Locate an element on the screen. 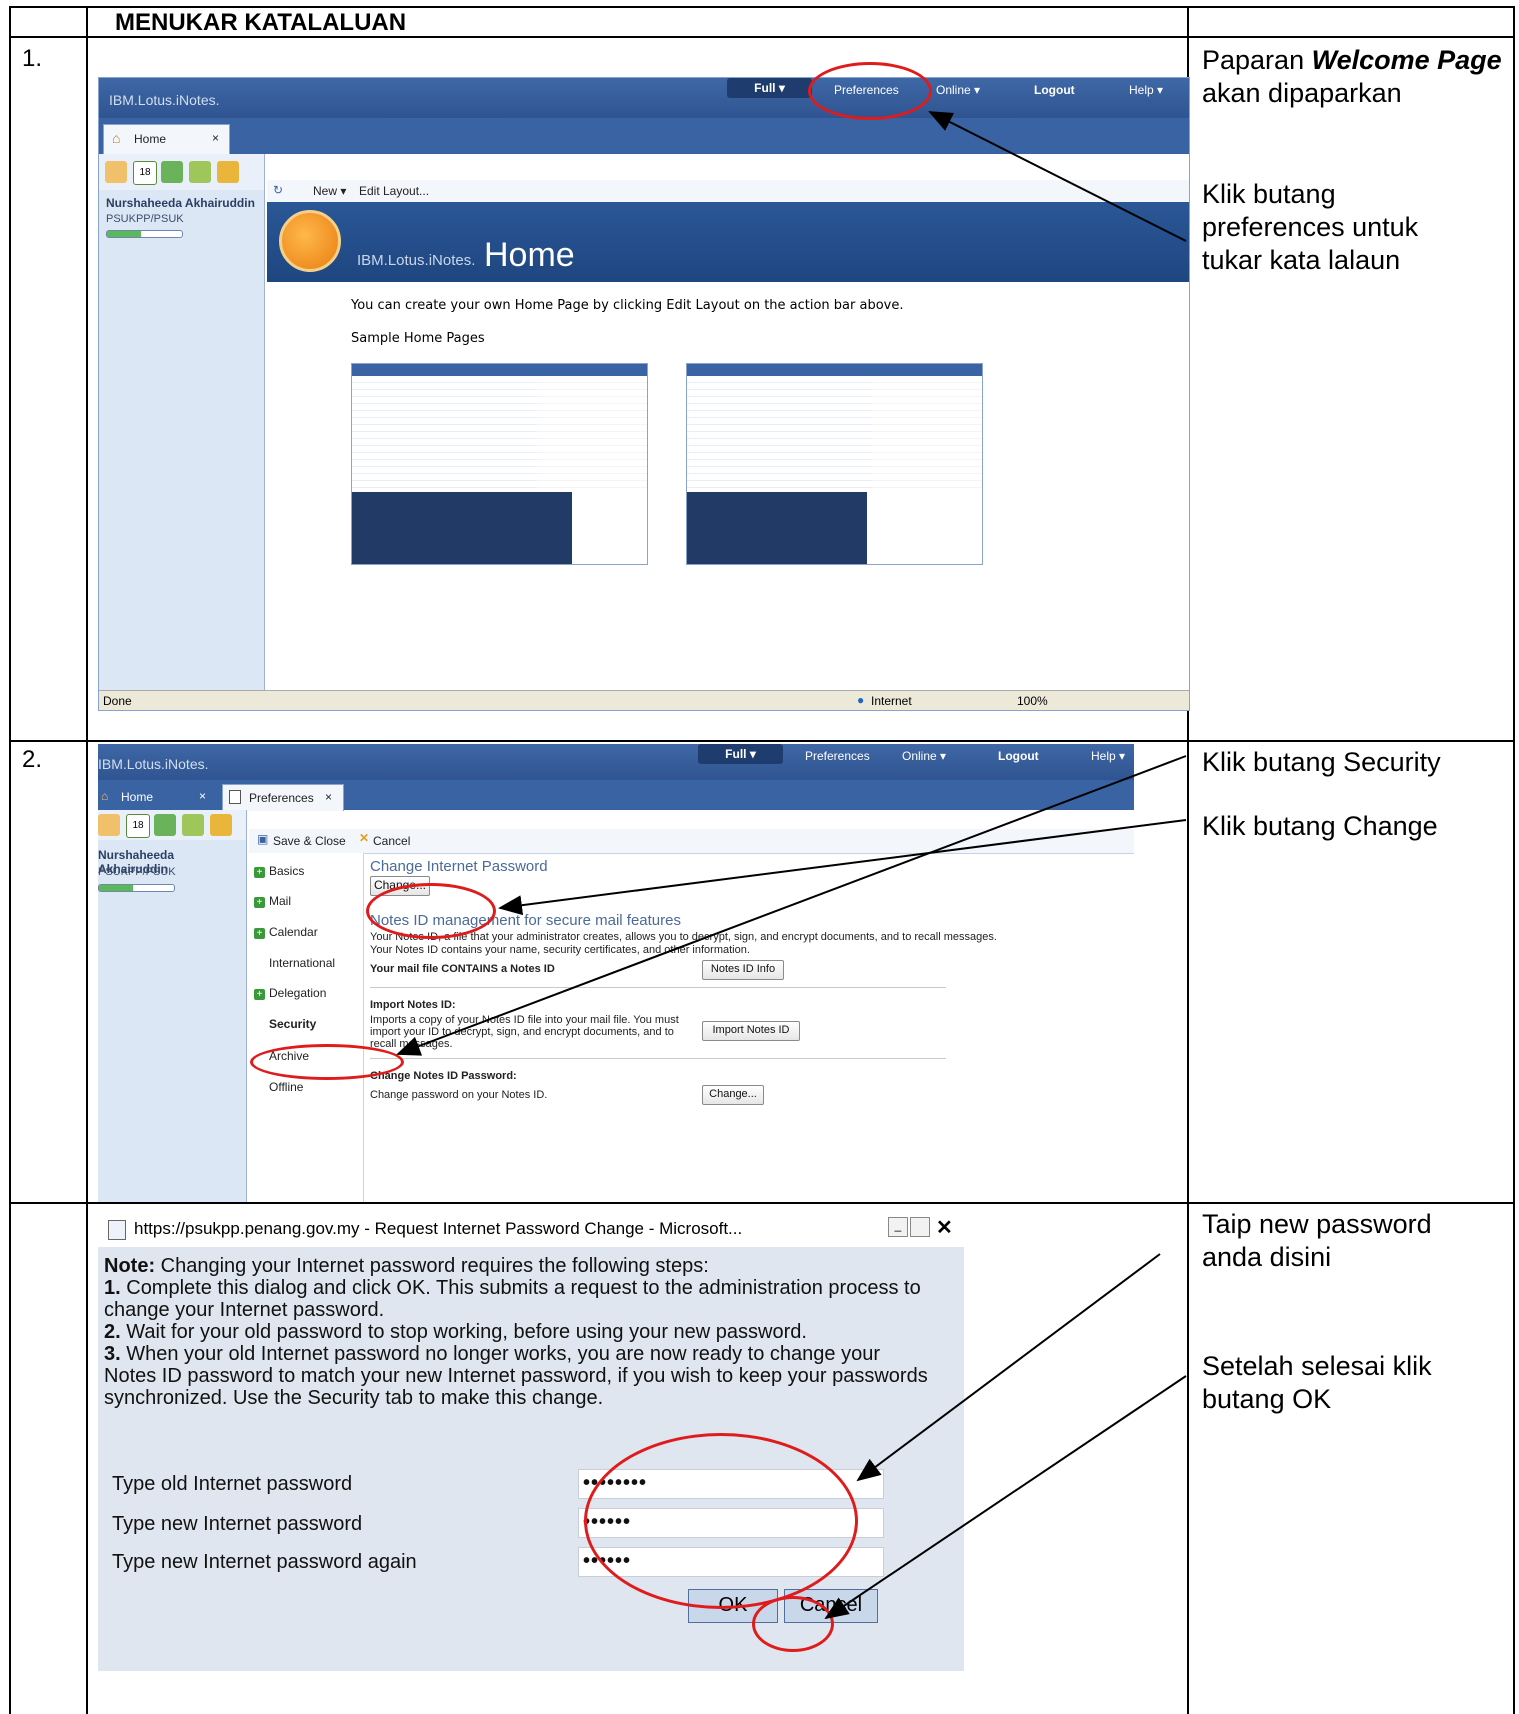 The image size is (1519, 1714). note-click-security: Klik butang Security is located at coordinates (1321, 762).